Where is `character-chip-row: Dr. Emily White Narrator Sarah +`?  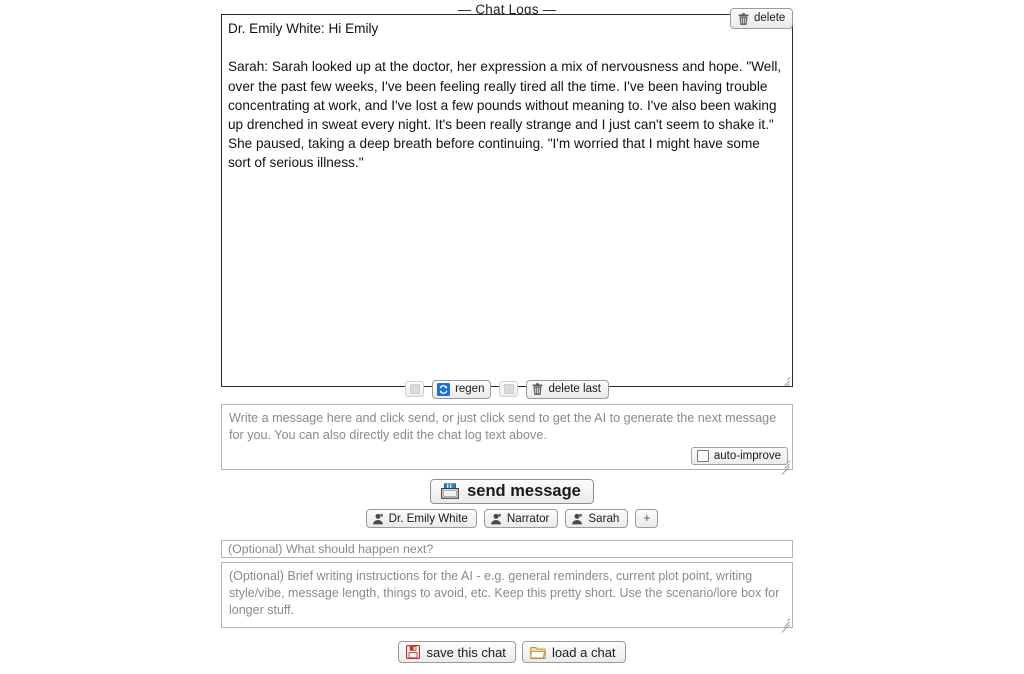 character-chip-row: Dr. Emily White Narrator Sarah + is located at coordinates (512, 518).